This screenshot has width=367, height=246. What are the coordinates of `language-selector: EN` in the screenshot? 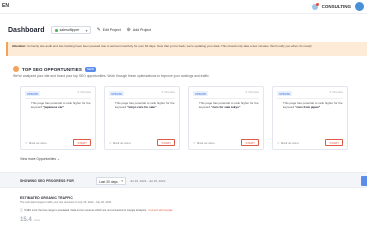 It's located at (5, 6).